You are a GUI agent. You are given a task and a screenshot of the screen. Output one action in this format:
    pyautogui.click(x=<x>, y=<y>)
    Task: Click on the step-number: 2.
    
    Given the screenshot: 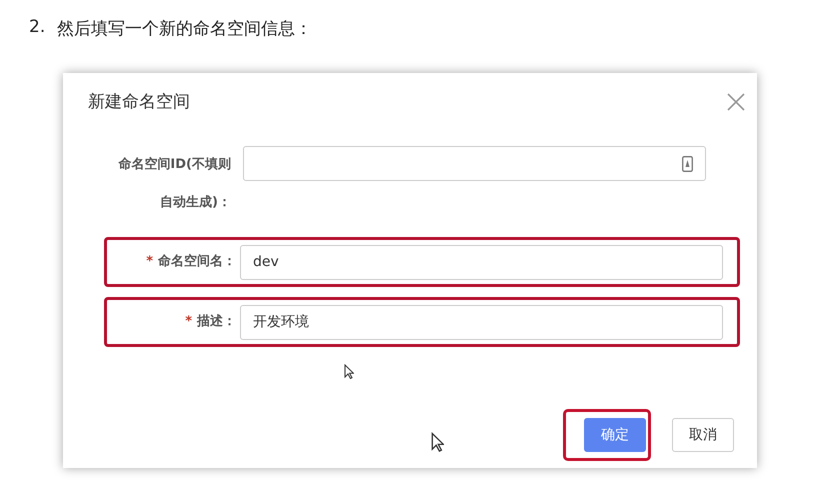 What is the action you would take?
    pyautogui.click(x=37, y=28)
    